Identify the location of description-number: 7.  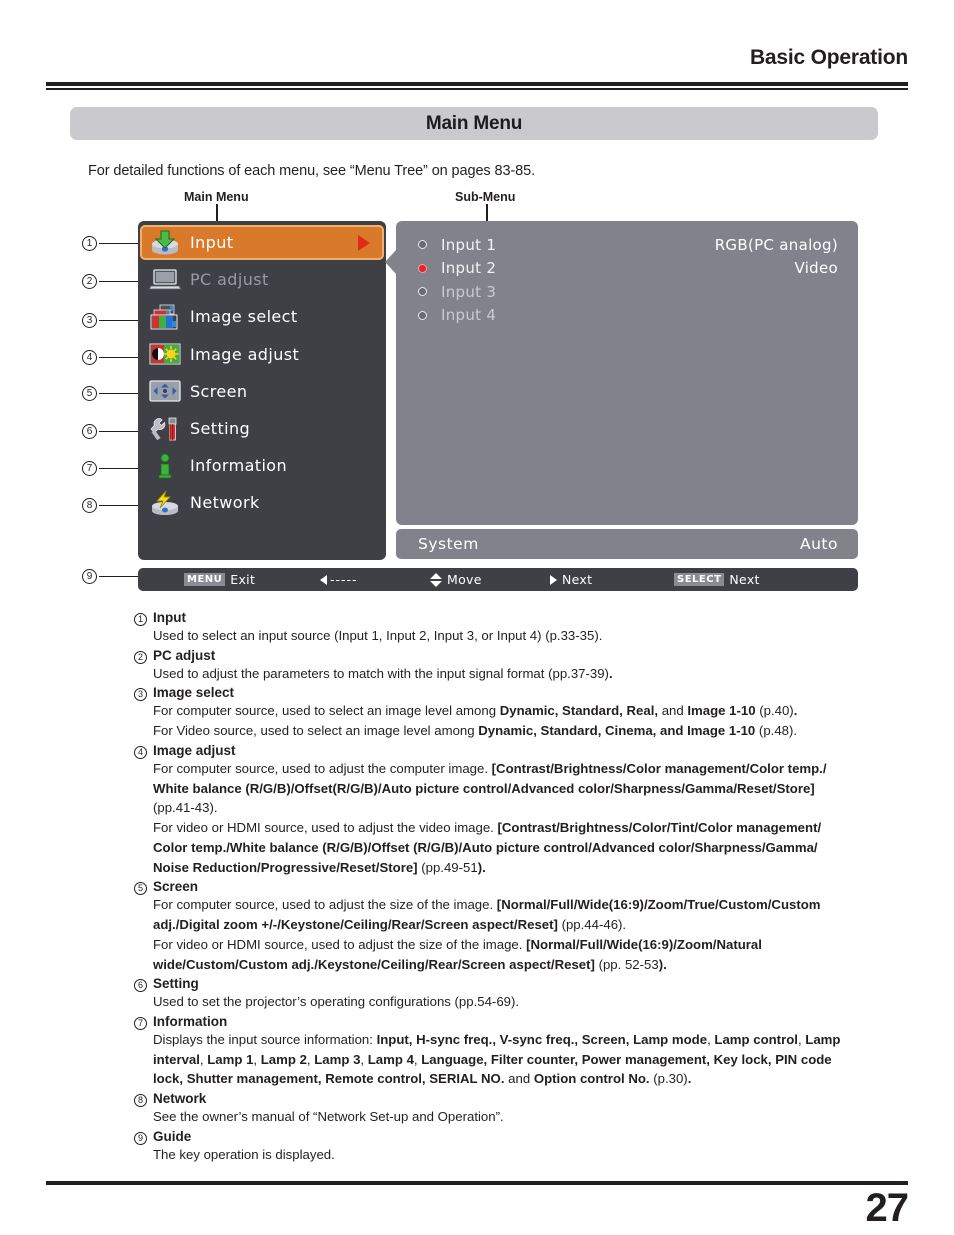
(140, 1024).